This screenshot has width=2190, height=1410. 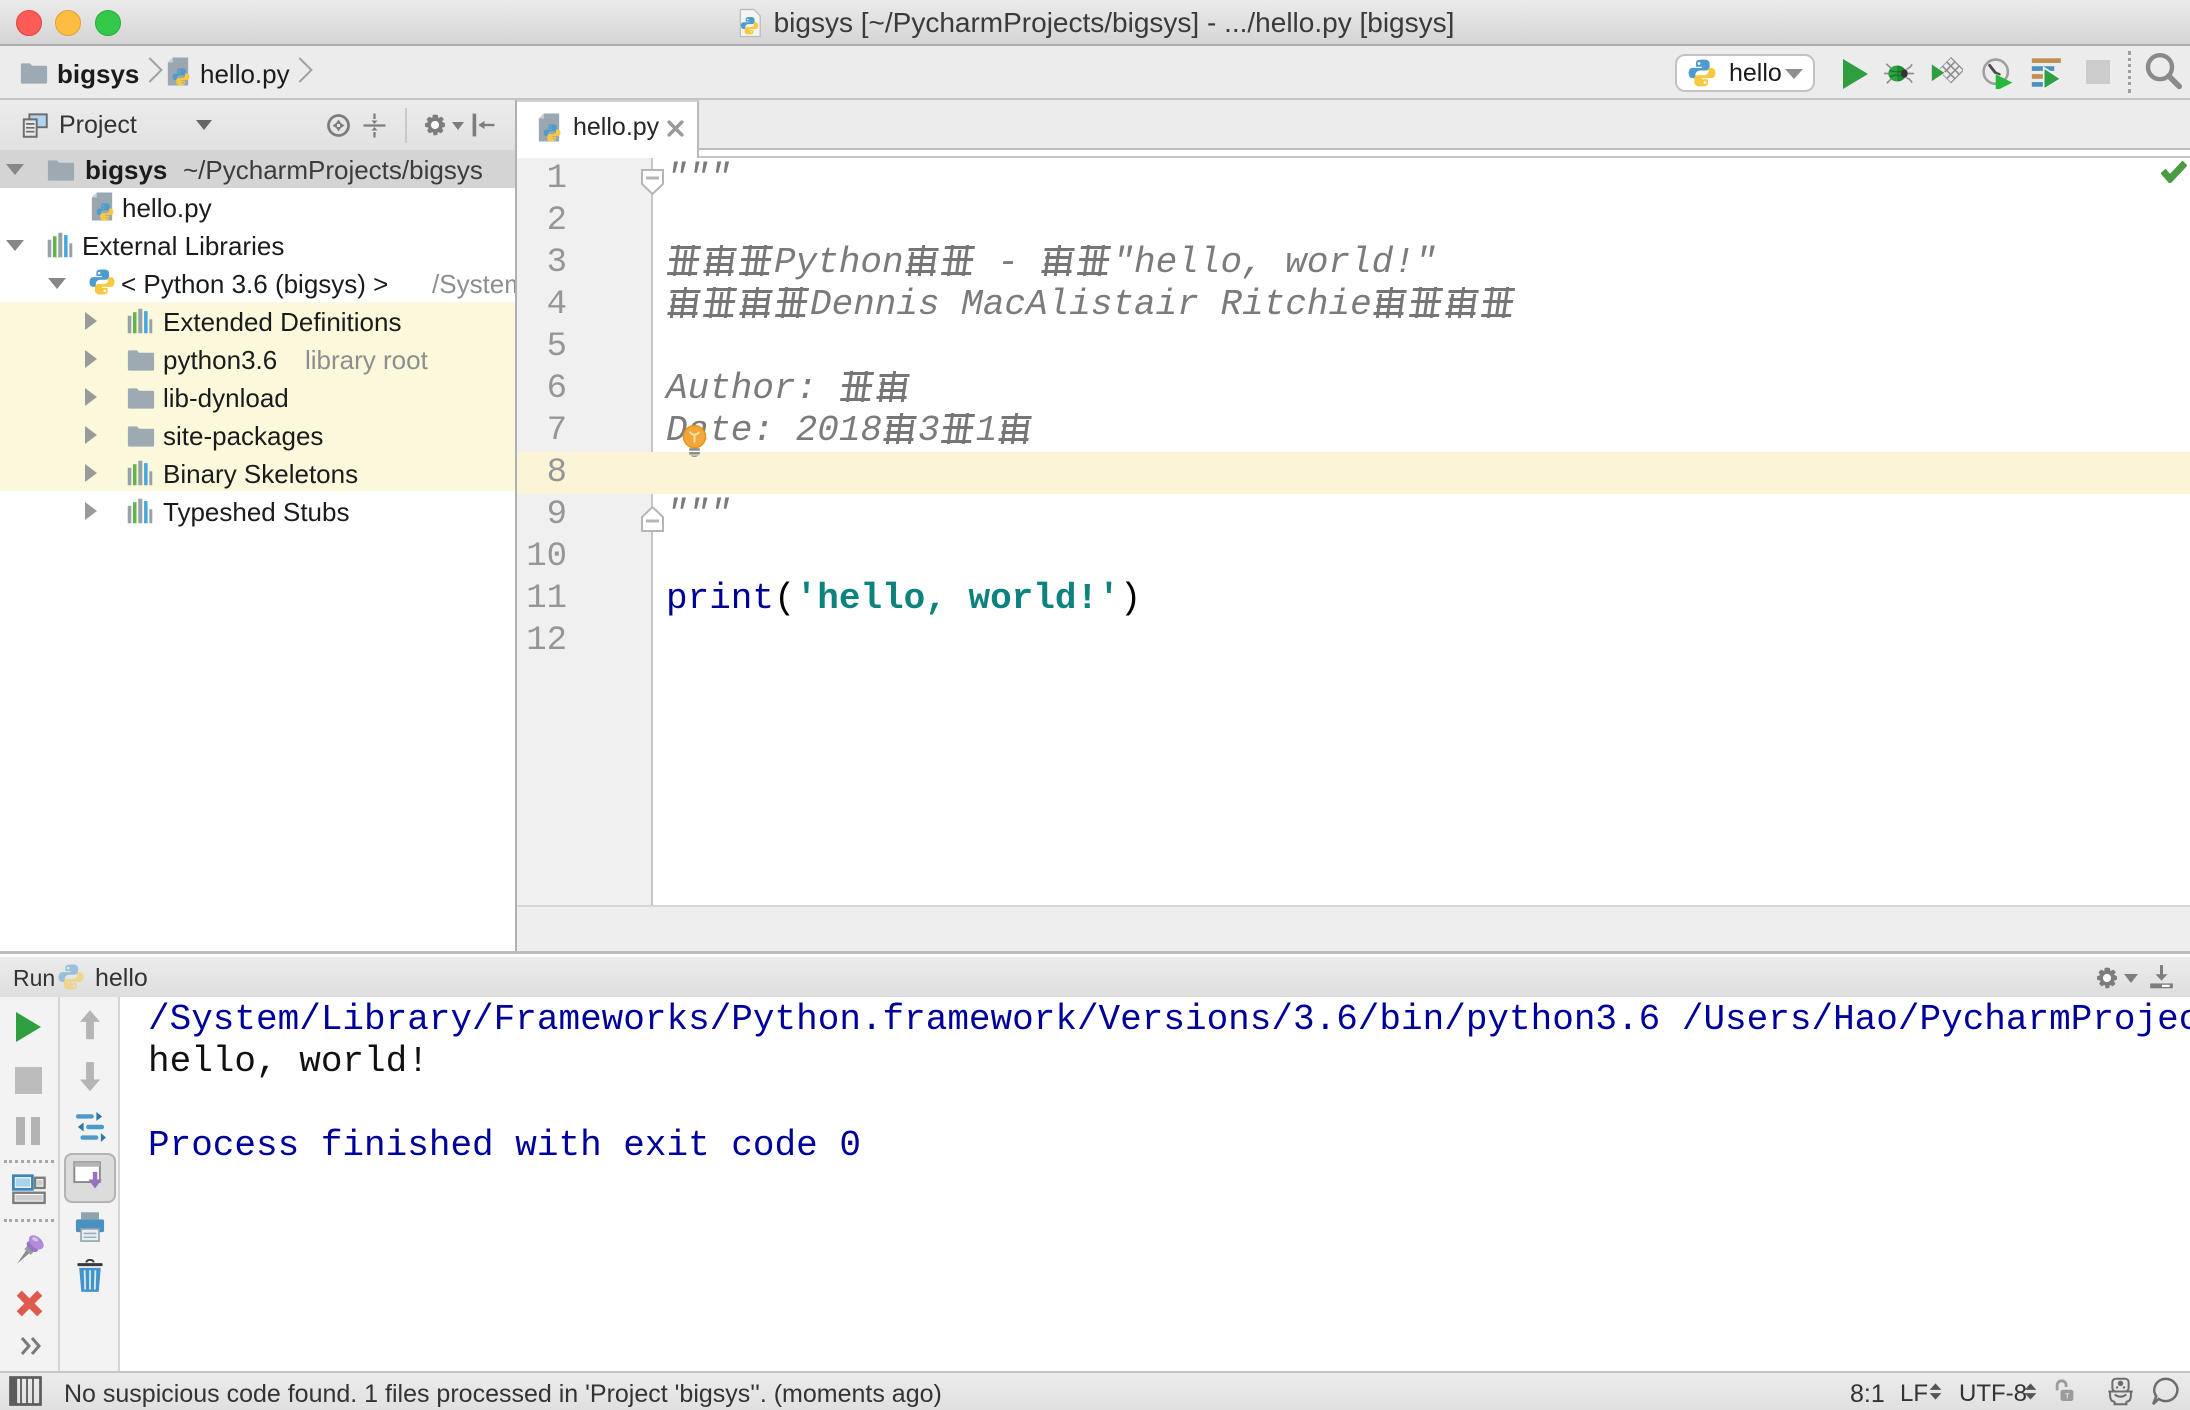 I want to click on svg-text: T, so click(x=2067, y=1396).